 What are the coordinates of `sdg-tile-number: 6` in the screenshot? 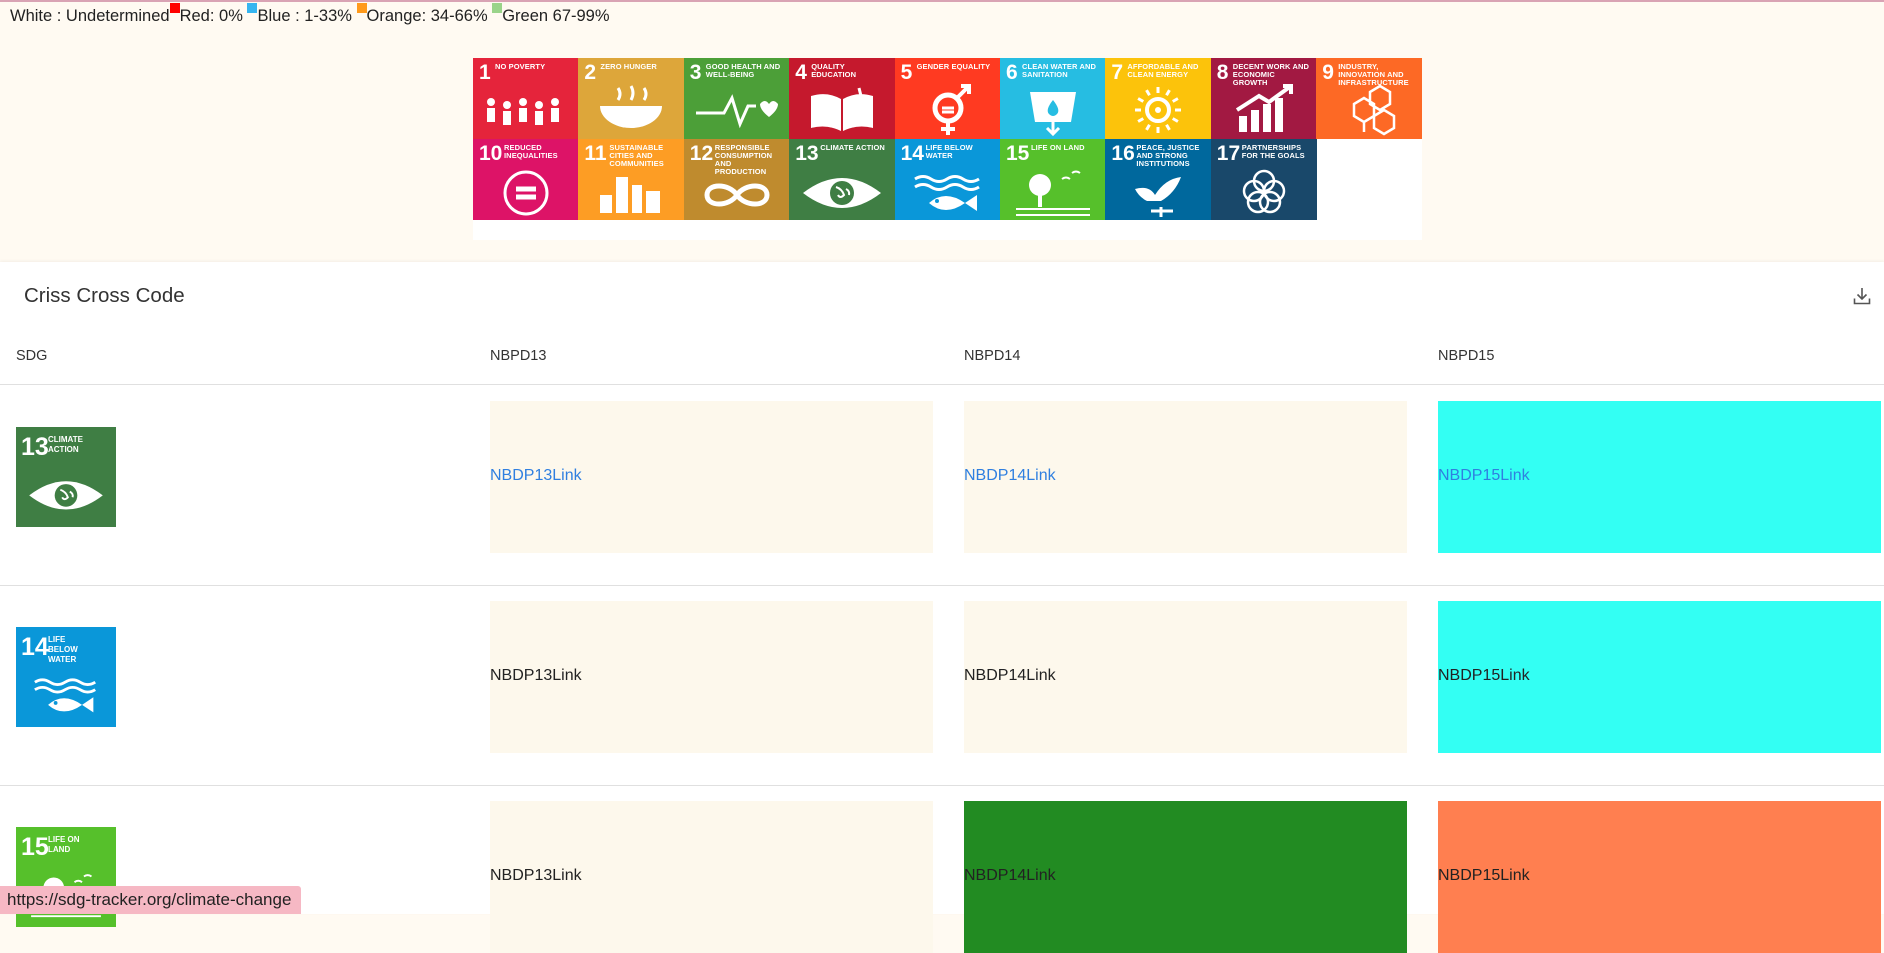 It's located at (1012, 72).